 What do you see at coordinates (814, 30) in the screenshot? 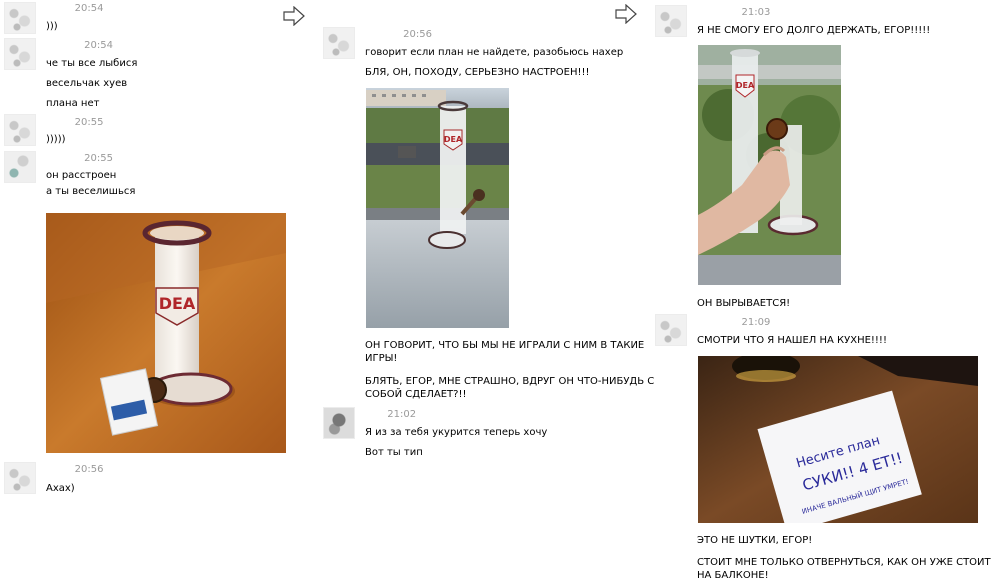
I see `message-text: Я НЕ СМОГУ ЕГО ДОЛГО ДЕРЖАТЬ, ЕГОР!!!!!` at bounding box center [814, 30].